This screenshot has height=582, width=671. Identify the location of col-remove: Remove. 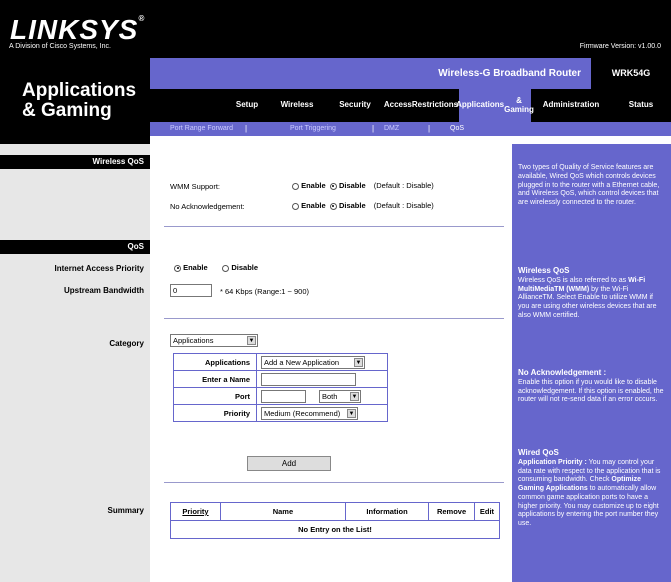
(451, 511).